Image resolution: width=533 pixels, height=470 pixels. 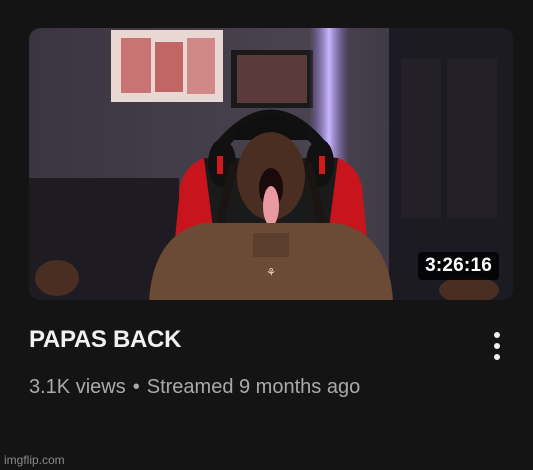 What do you see at coordinates (497, 335) in the screenshot?
I see `more-vert-icon` at bounding box center [497, 335].